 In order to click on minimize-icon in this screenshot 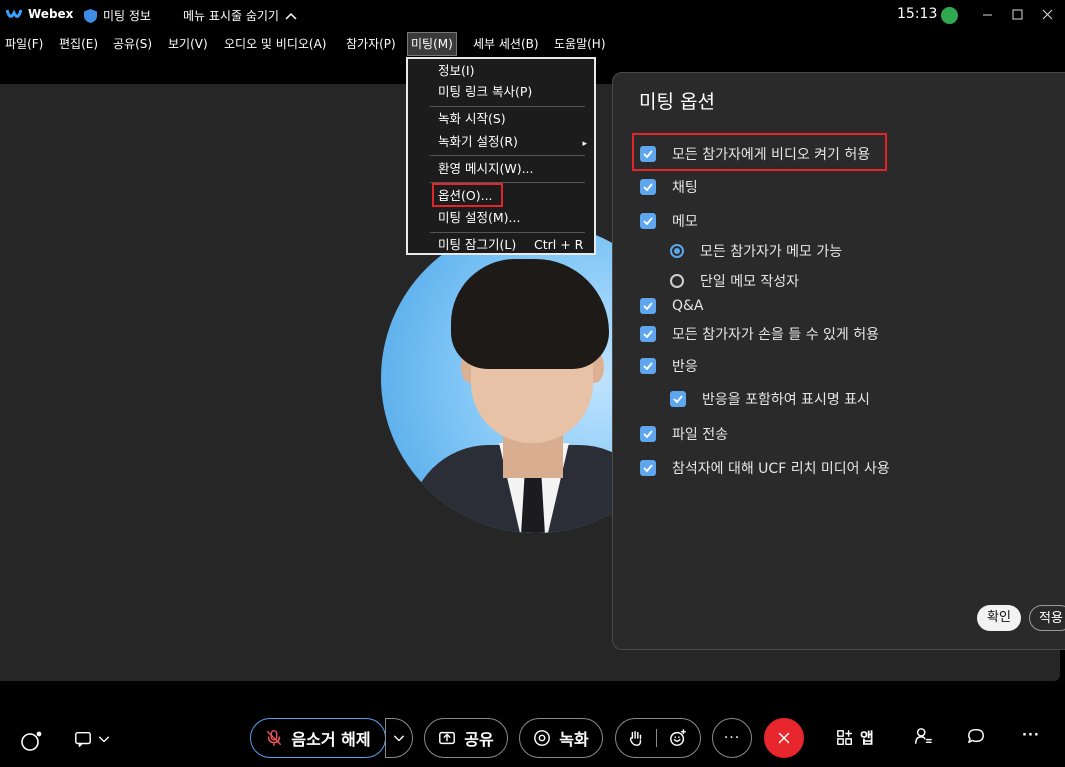, I will do `click(987, 14)`.